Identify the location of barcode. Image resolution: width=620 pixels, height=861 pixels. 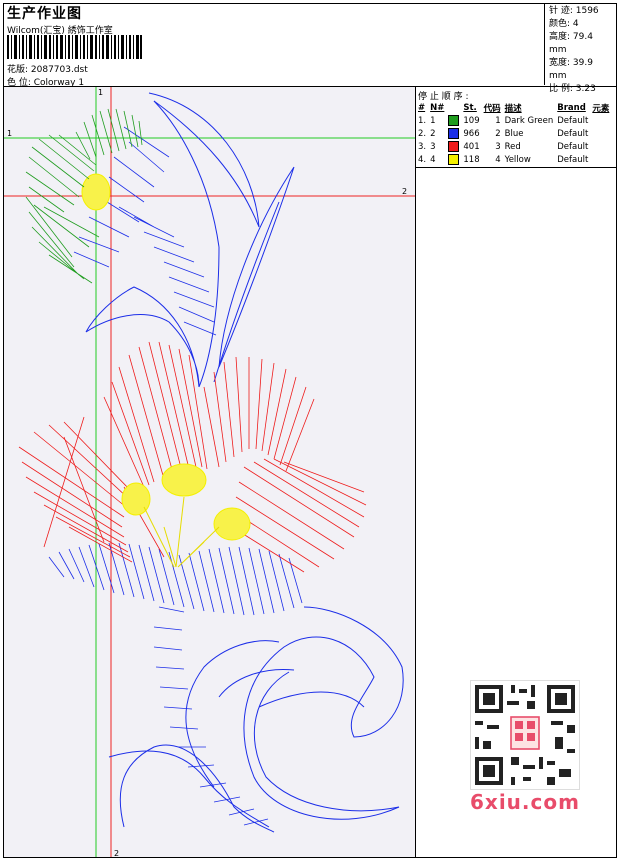
(74, 47).